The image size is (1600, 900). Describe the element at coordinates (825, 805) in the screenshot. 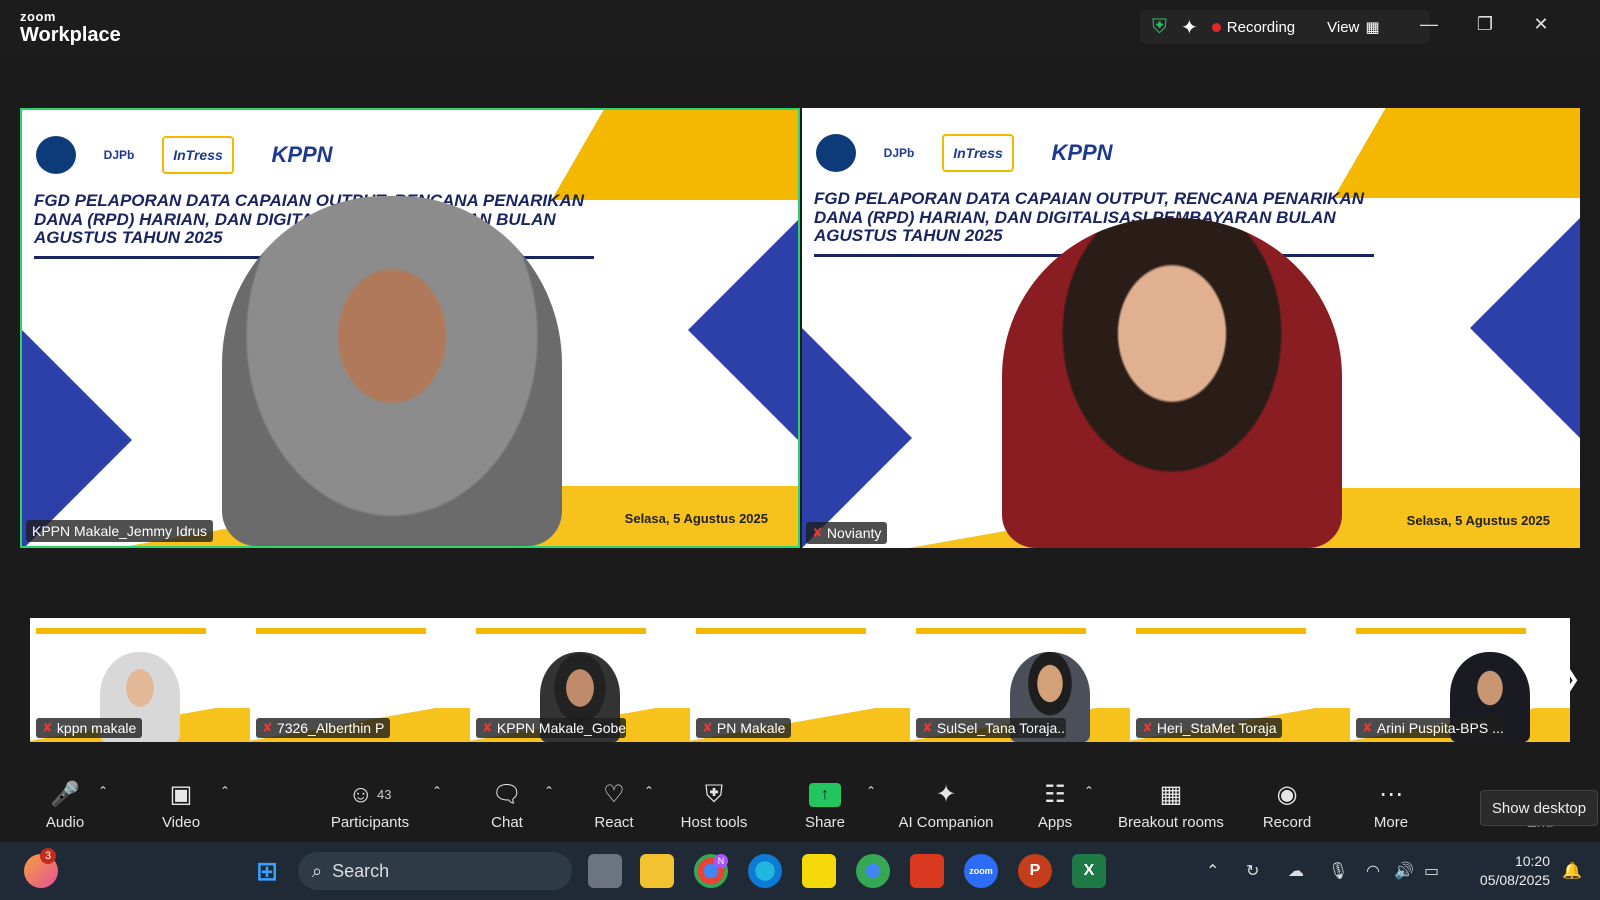

I see `share-button: ↑ Share` at that location.